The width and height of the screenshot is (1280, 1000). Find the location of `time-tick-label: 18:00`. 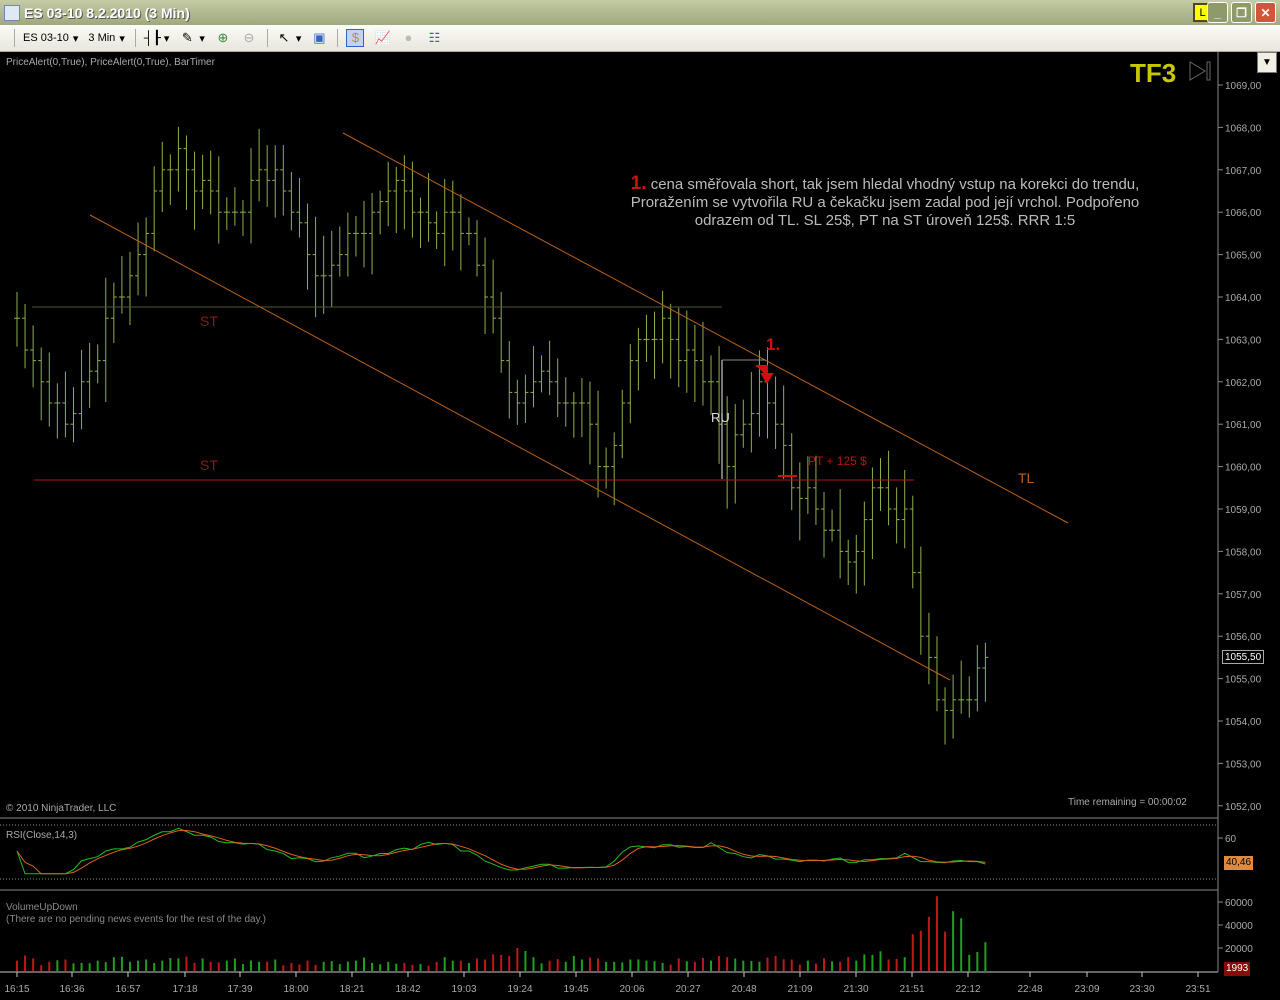

time-tick-label: 18:00 is located at coordinates (295, 989).